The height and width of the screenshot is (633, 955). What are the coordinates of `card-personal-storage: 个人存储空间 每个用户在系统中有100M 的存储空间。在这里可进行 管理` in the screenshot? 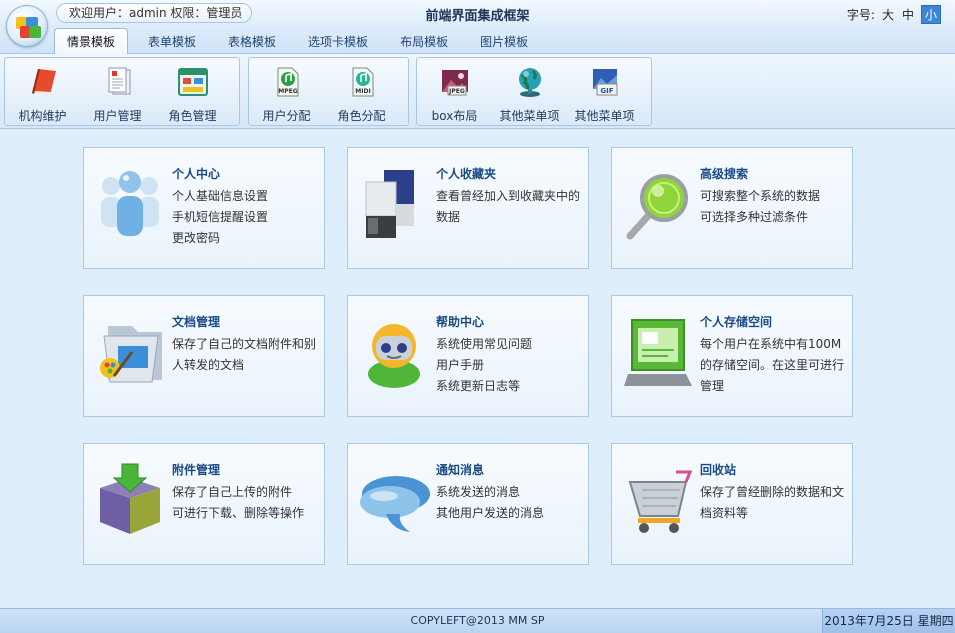 It's located at (732, 356).